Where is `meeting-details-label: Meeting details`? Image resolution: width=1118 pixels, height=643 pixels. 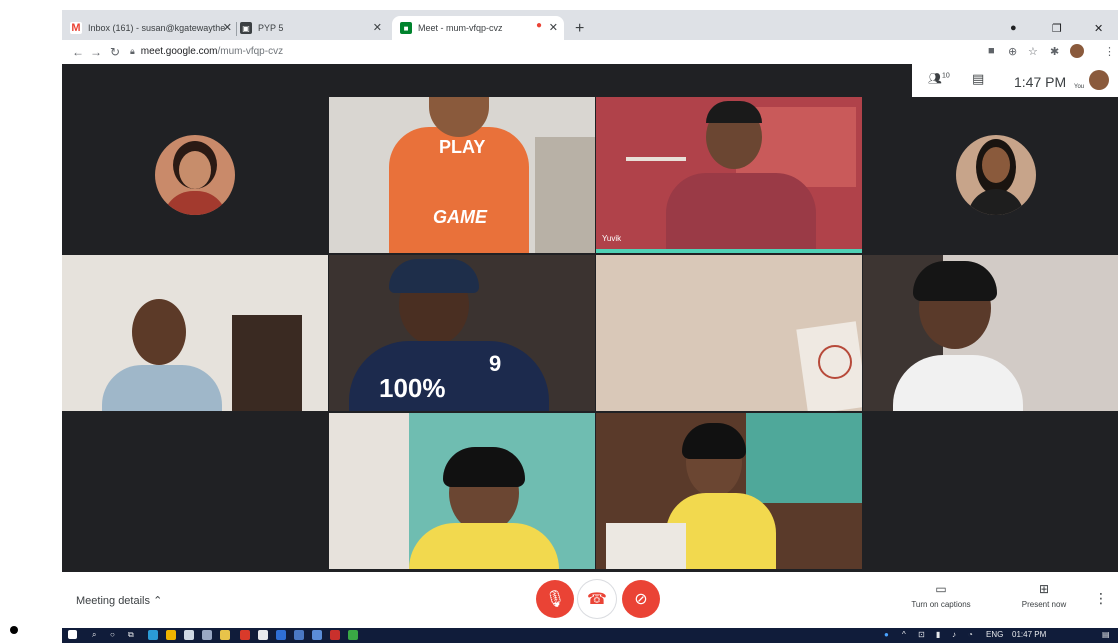 meeting-details-label: Meeting details is located at coordinates (113, 601).